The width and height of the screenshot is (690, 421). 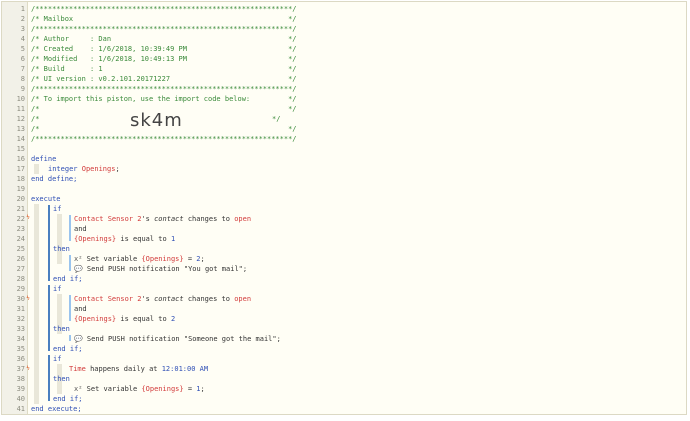 I want to click on line-number: 33, so click(x=20, y=329).